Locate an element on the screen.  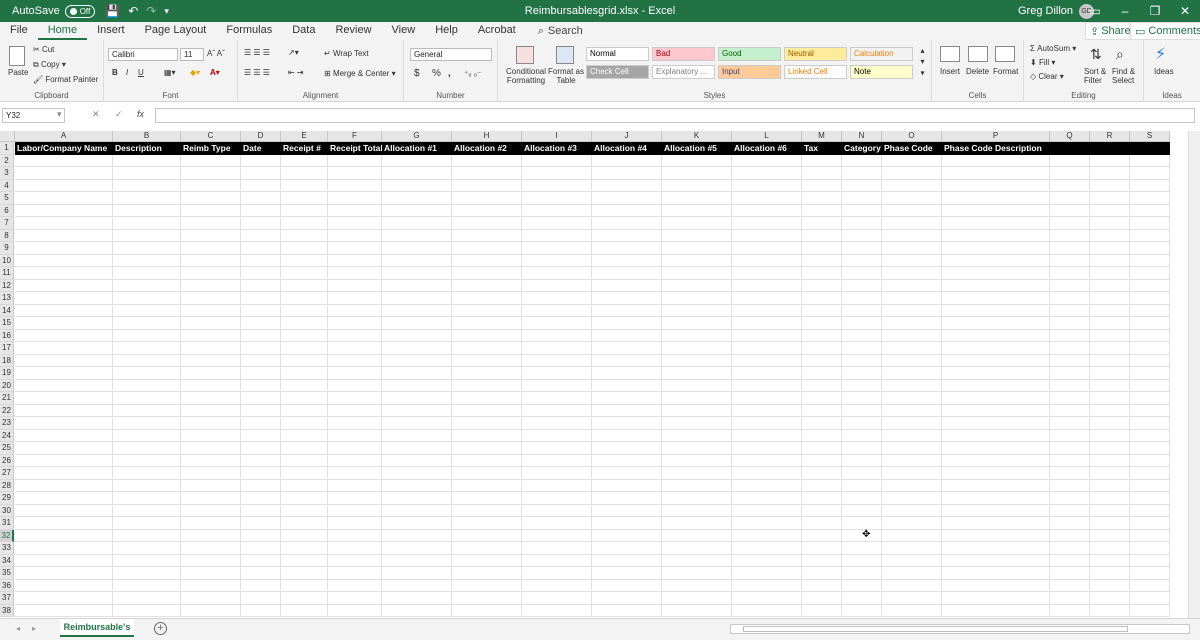
percent-button: % is located at coordinates (436, 73).